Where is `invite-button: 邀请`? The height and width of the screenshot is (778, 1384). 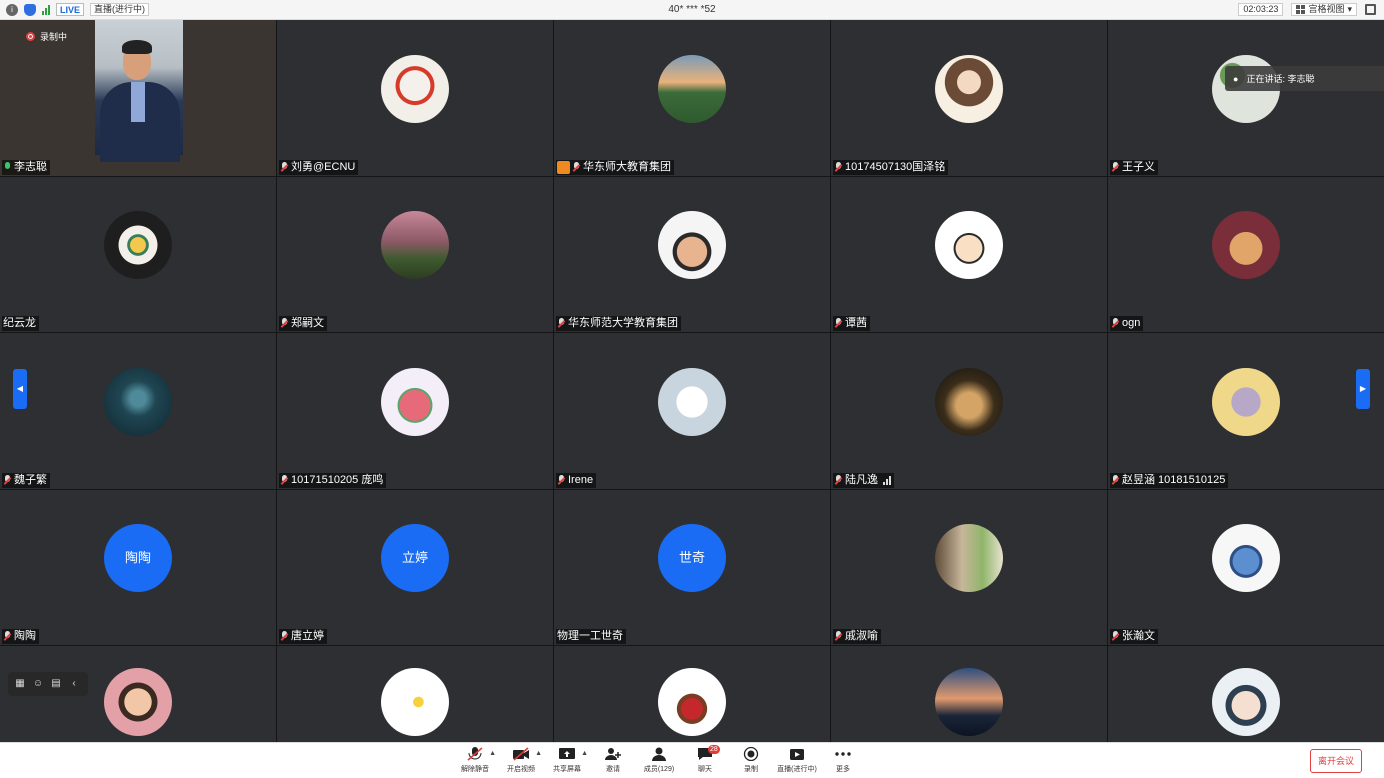 invite-button: 邀请 is located at coordinates (613, 760).